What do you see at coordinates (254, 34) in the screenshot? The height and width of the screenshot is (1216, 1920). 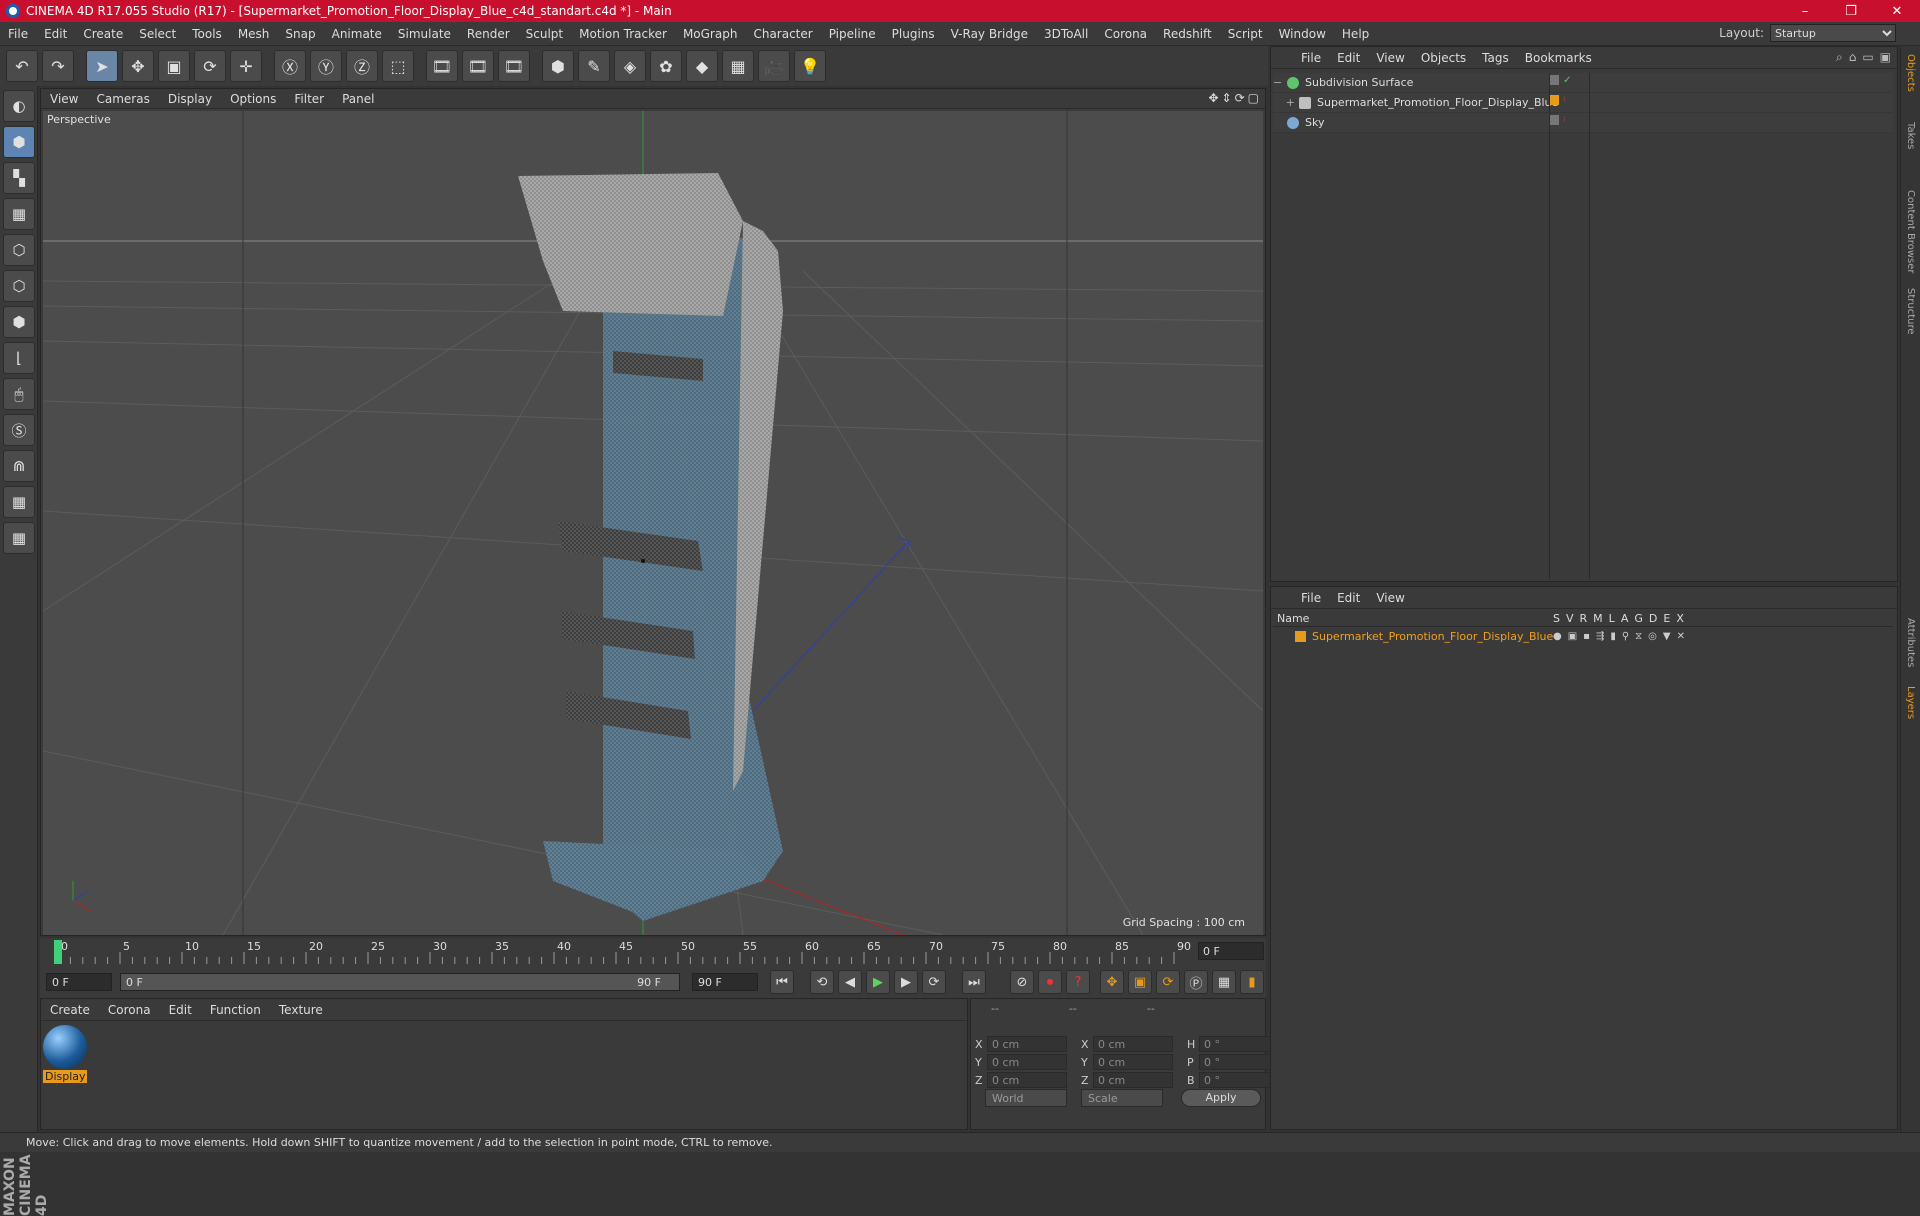 I see `menu-mesh: Mesh` at bounding box center [254, 34].